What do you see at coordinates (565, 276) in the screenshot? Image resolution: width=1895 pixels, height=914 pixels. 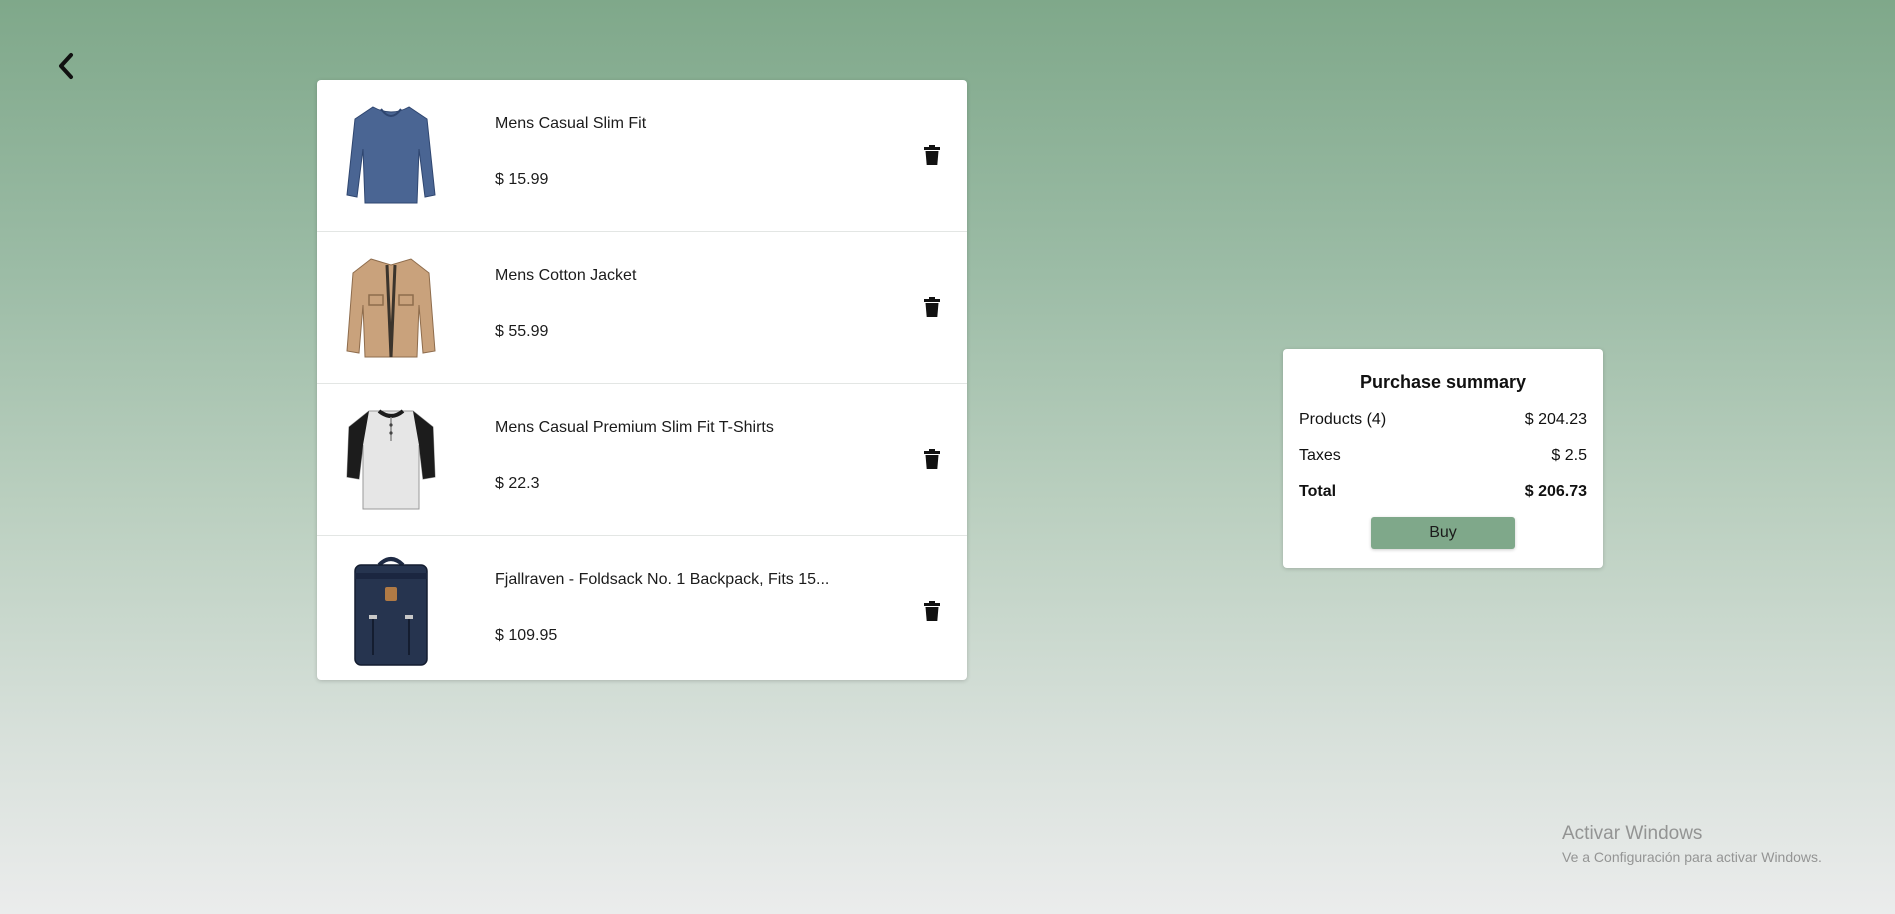 I see `item-title: Mens Cotton Jacket` at bounding box center [565, 276].